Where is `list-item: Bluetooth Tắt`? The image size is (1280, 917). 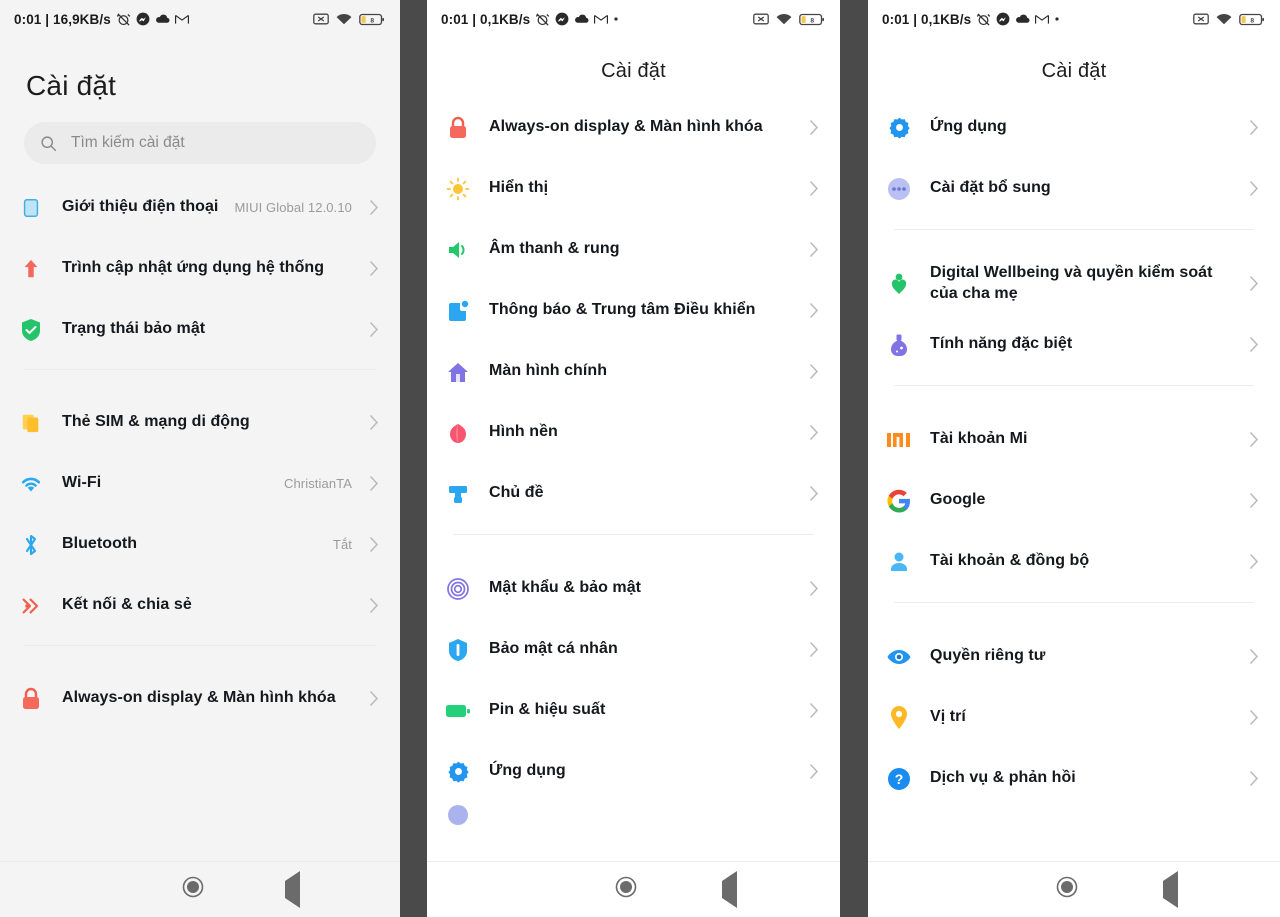
list-item: Bluetooth Tắt is located at coordinates (200, 544).